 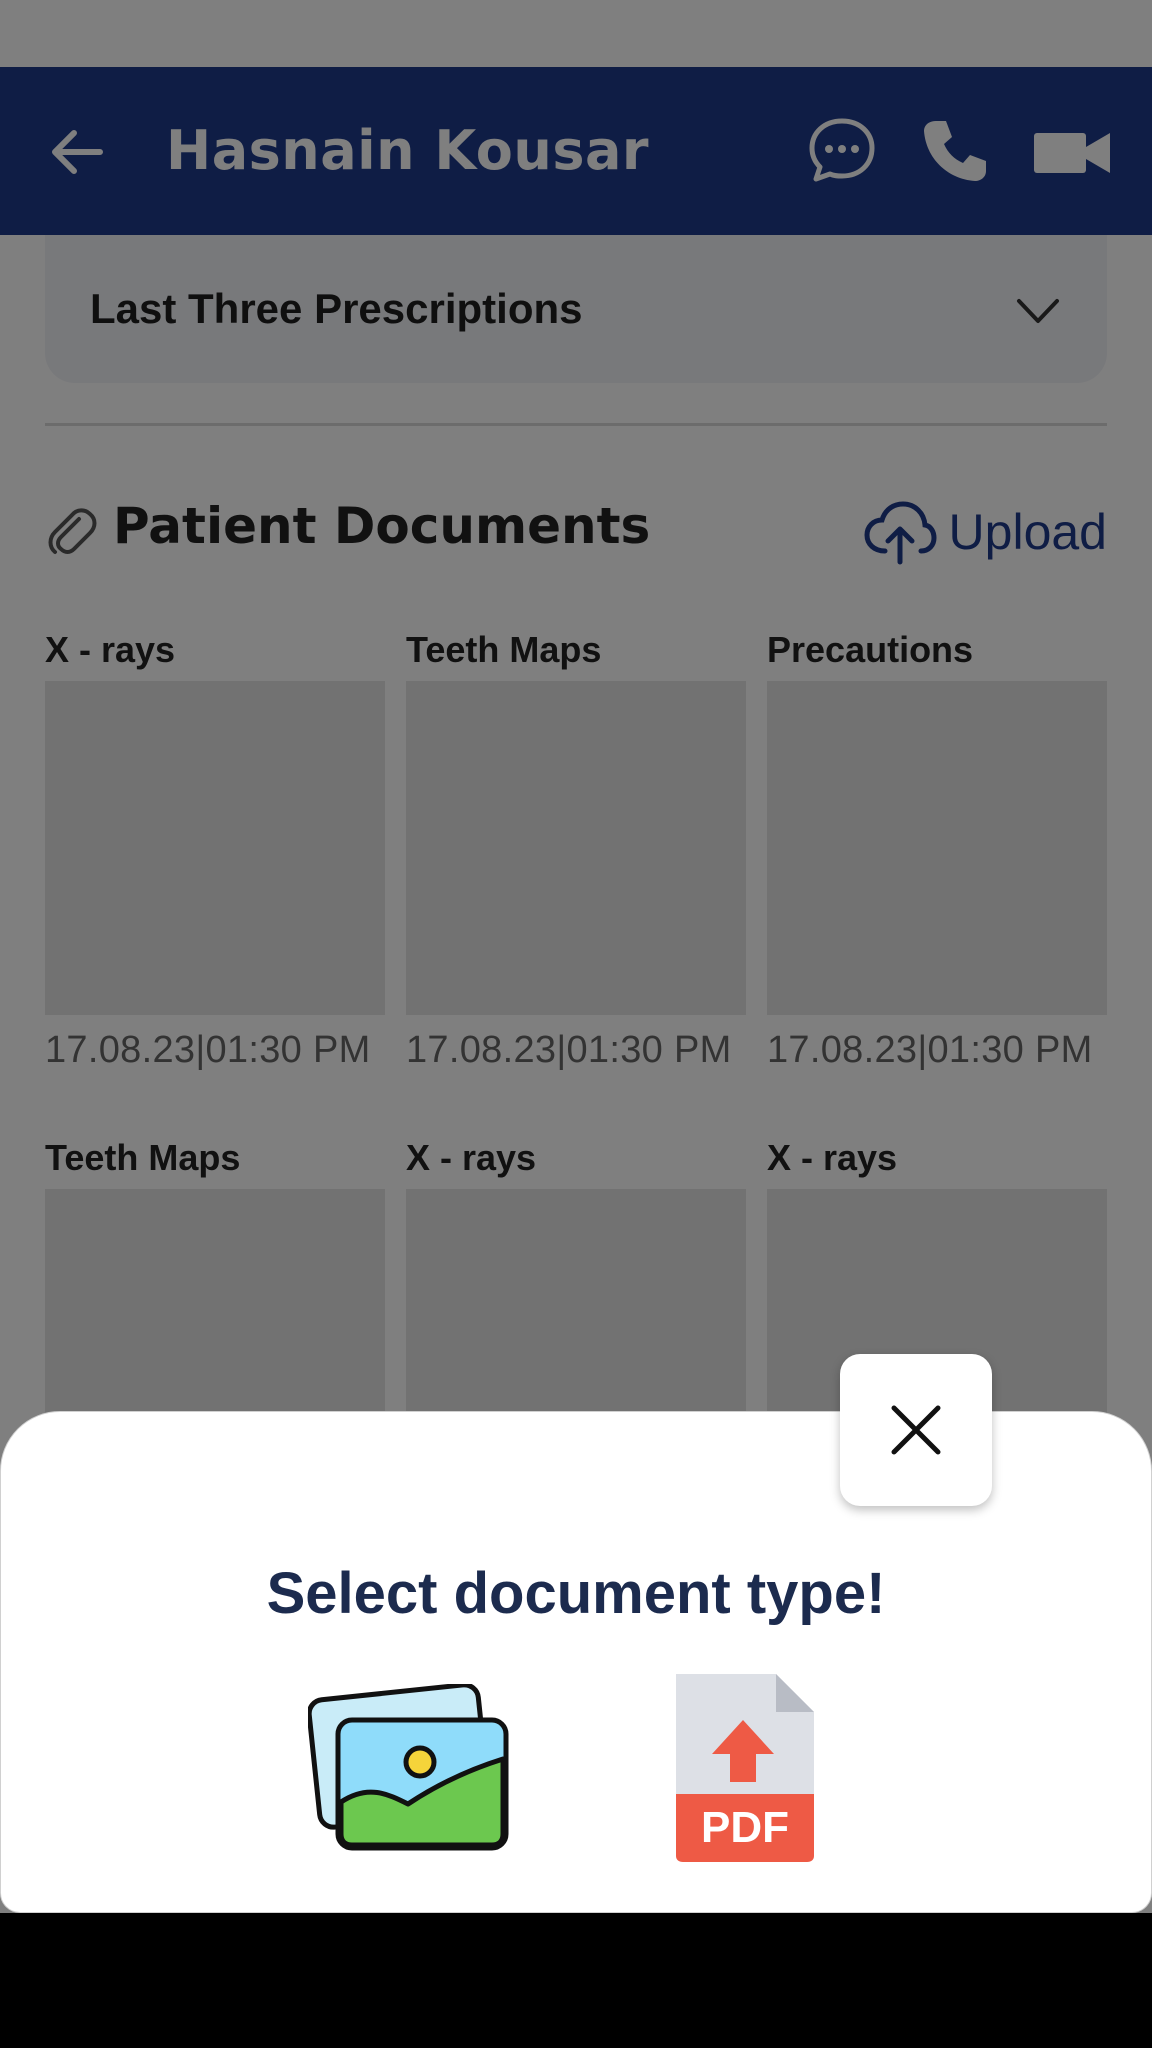 I want to click on system-nav-bar, so click(x=576, y=1980).